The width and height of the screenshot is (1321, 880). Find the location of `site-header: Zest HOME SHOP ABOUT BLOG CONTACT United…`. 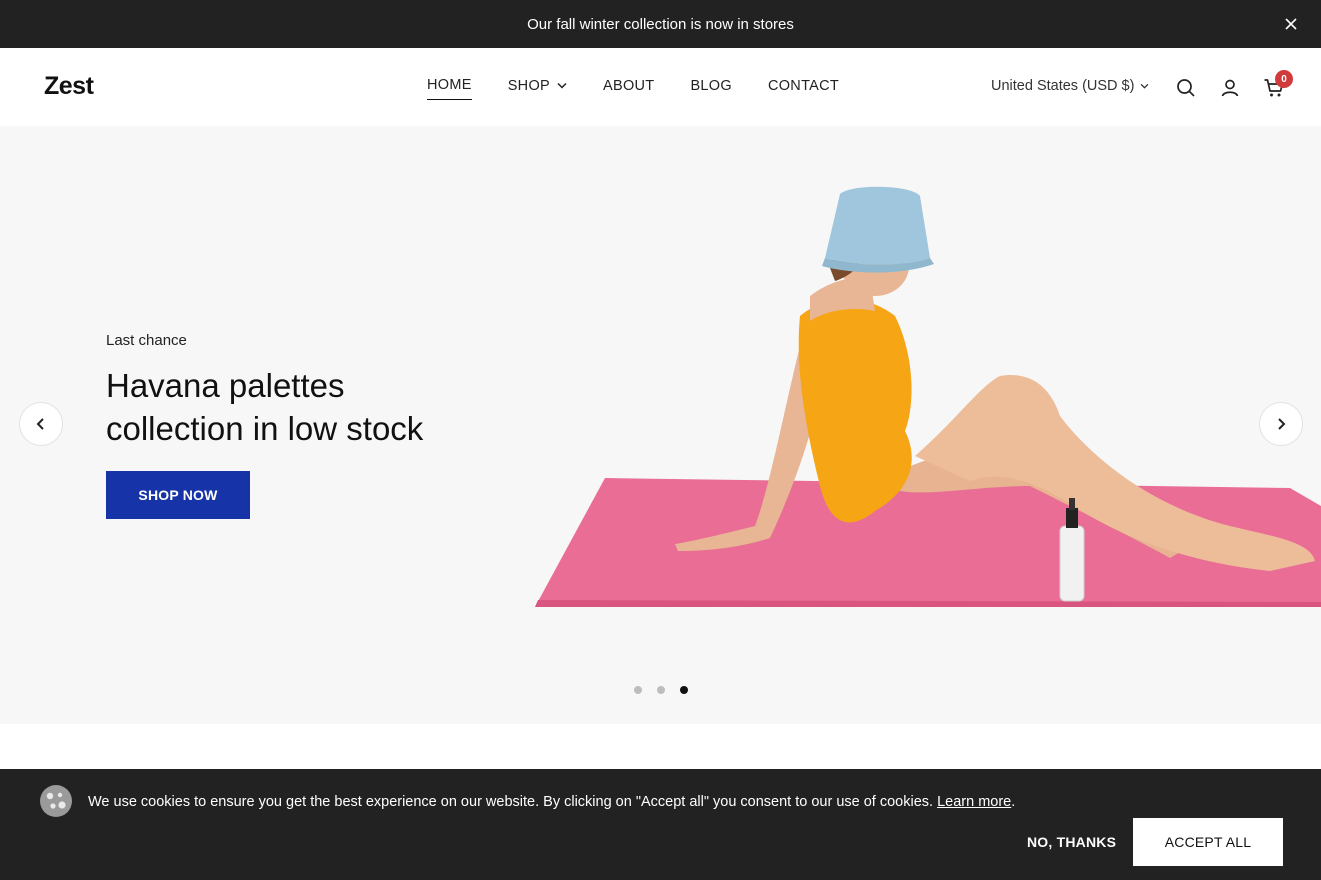

site-header: Zest HOME SHOP ABOUT BLOG CONTACT United… is located at coordinates (660, 87).